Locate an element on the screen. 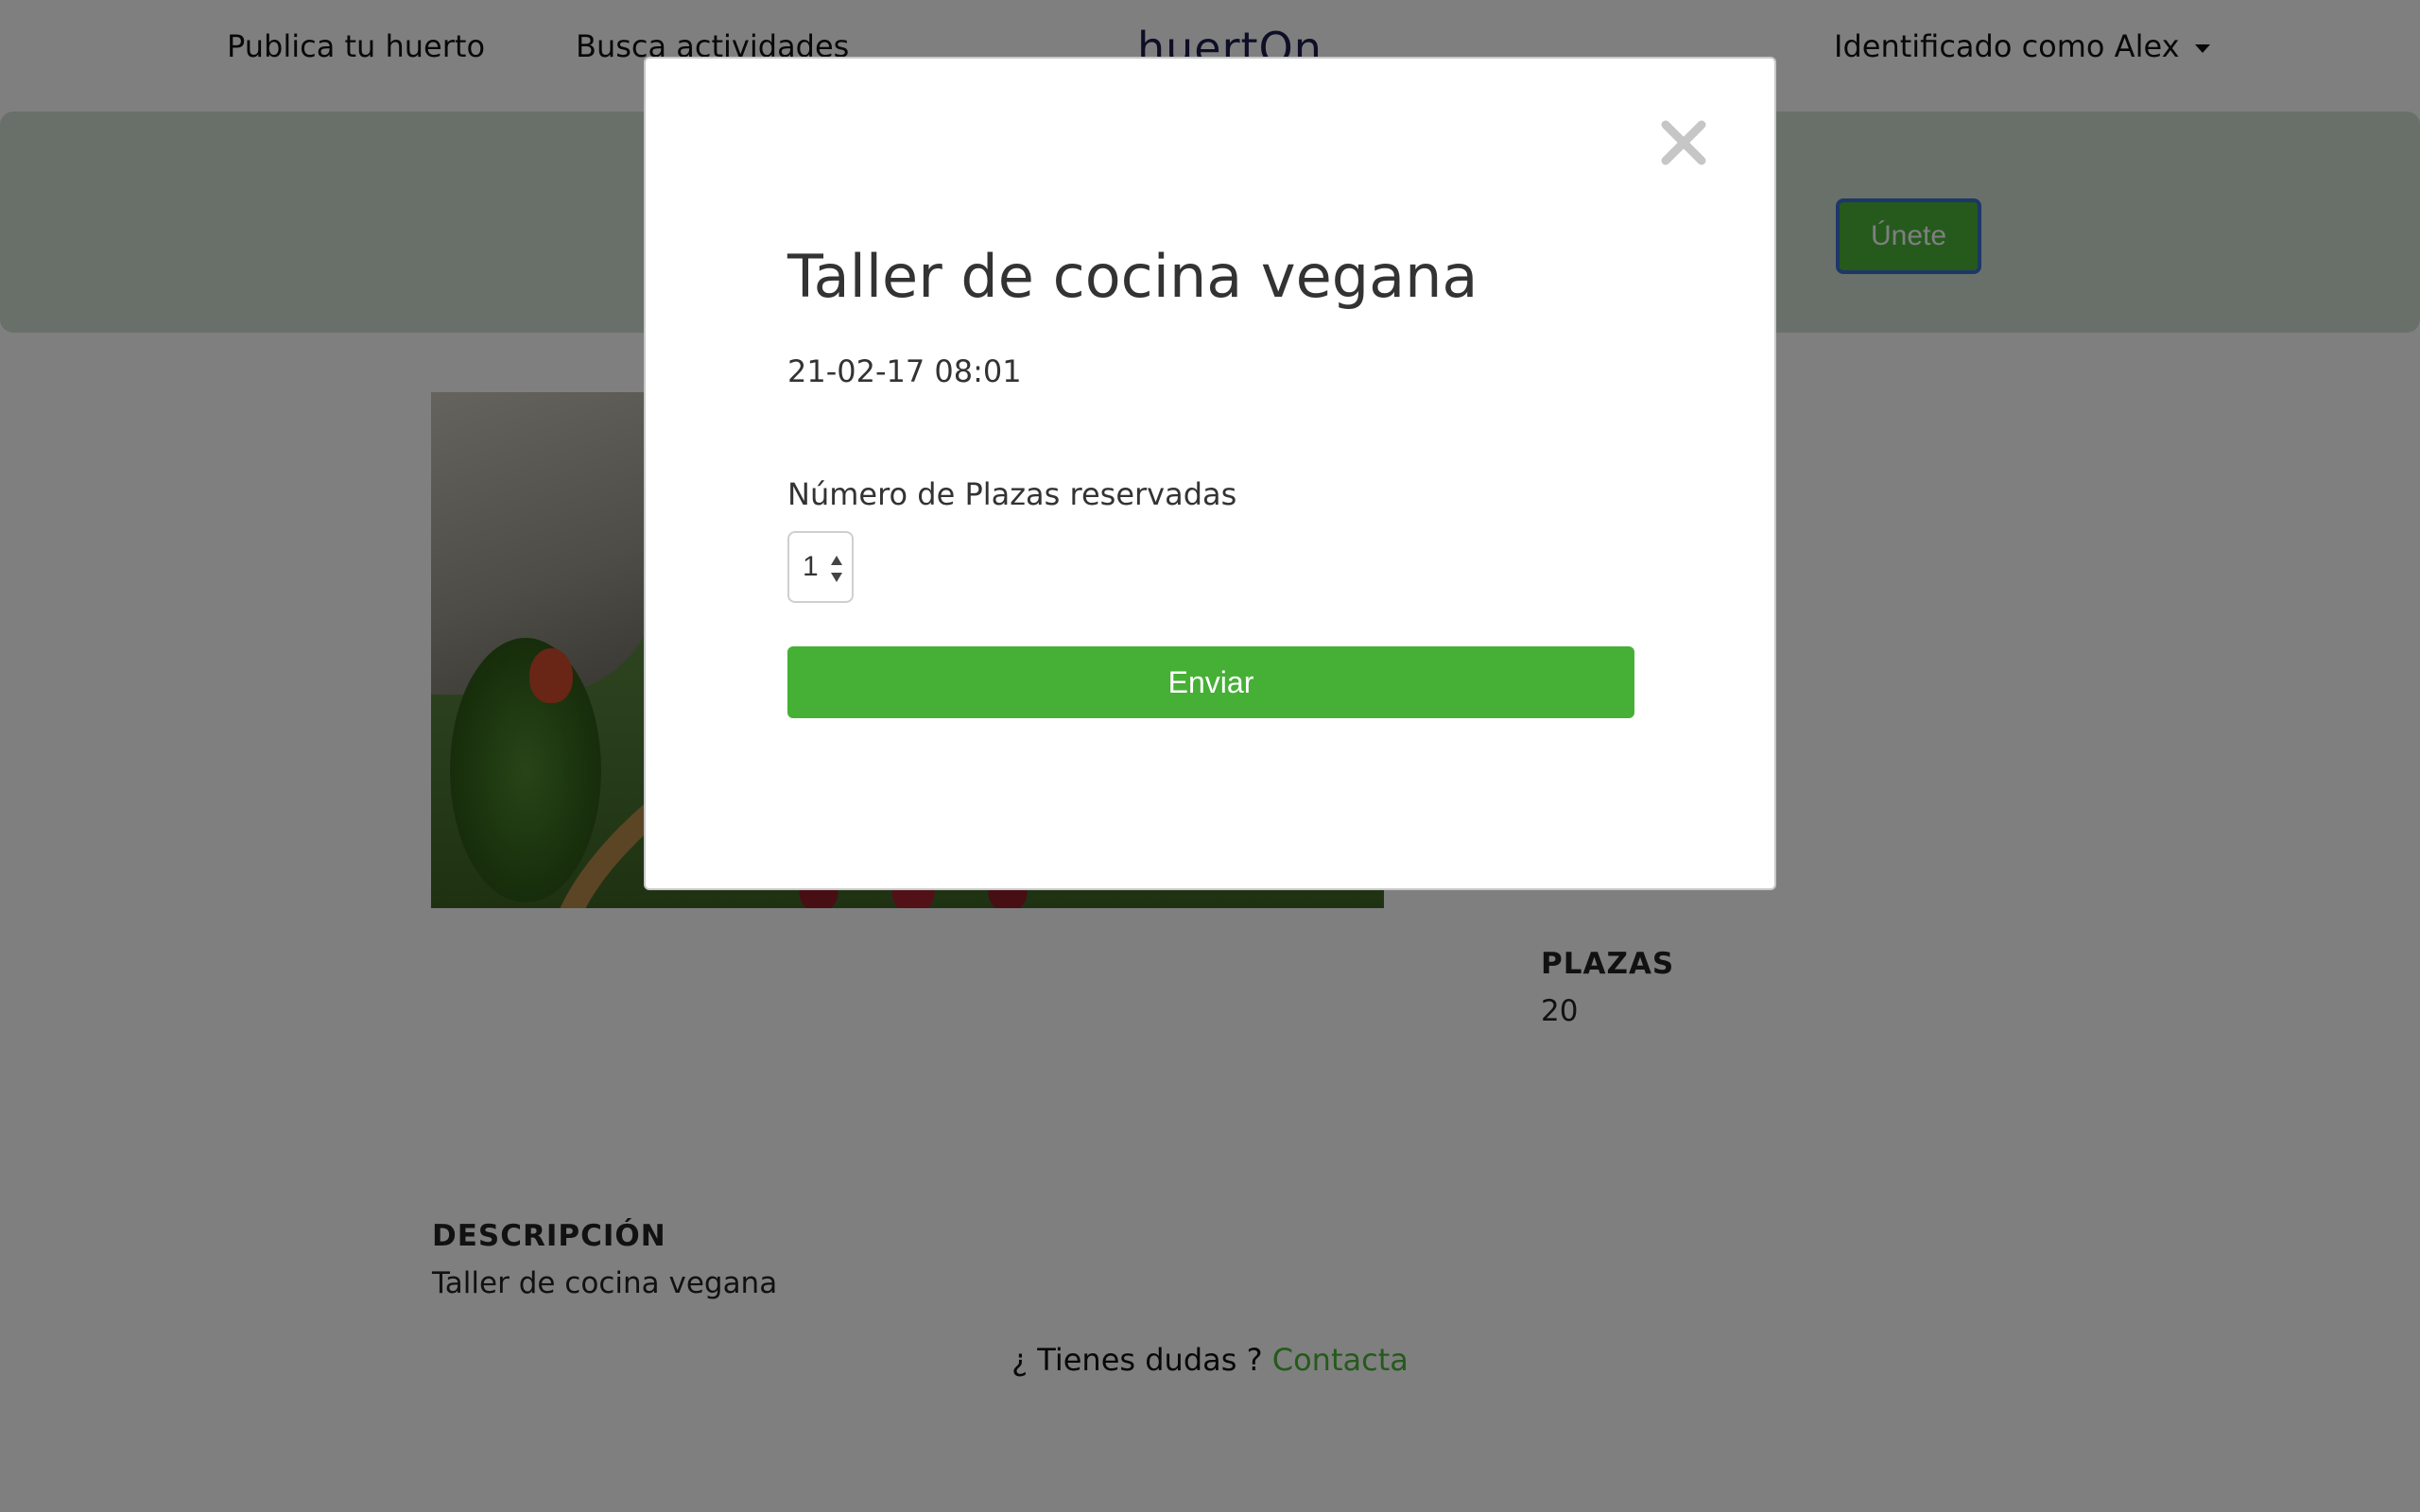 The width and height of the screenshot is (2420, 1512). submit-button: Enviar is located at coordinates (1210, 682).